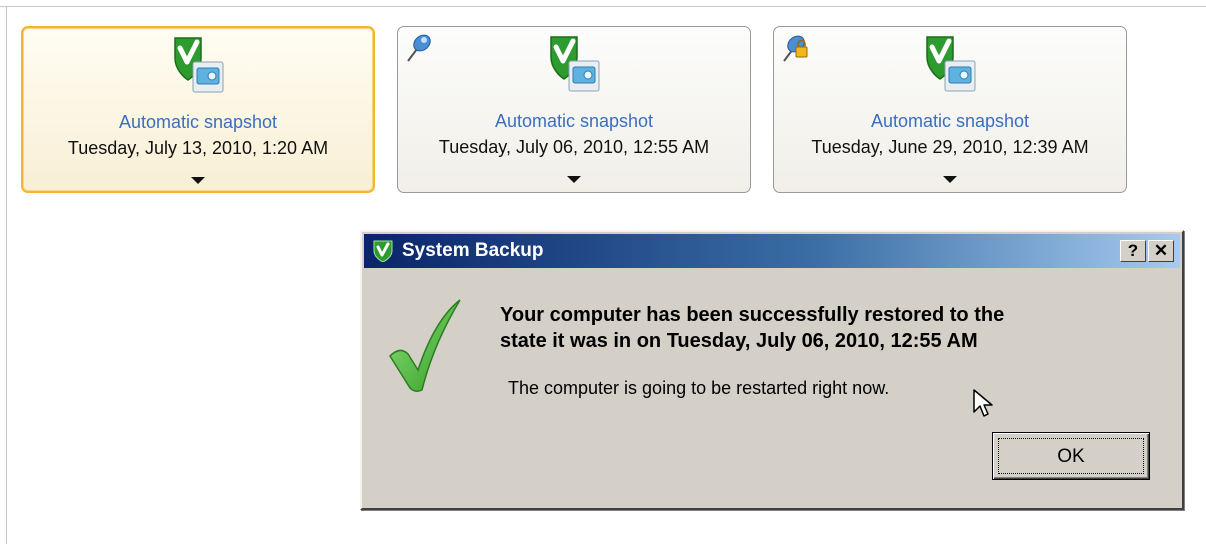  Describe the element at coordinates (383, 251) in the screenshot. I see `app-shield-icon` at that location.